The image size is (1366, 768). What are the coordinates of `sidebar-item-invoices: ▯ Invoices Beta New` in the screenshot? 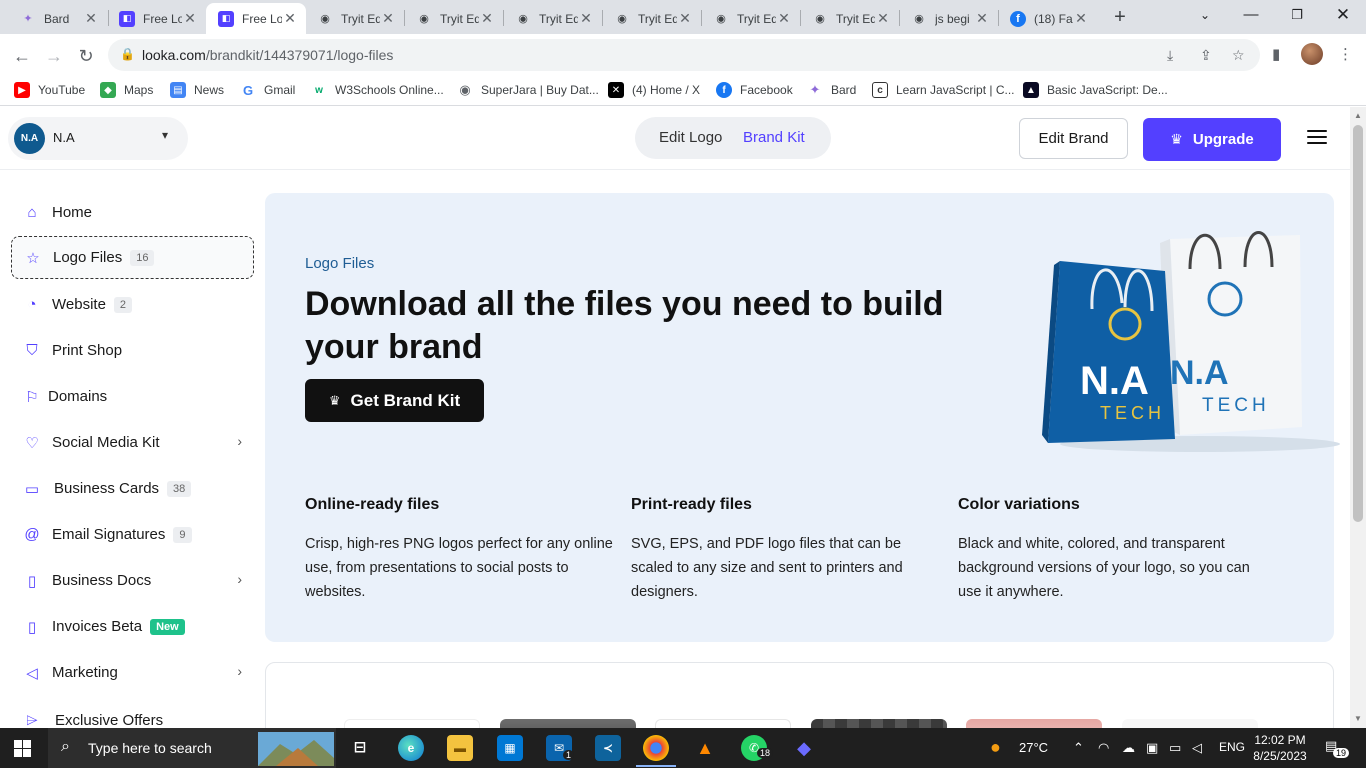 It's located at (132, 626).